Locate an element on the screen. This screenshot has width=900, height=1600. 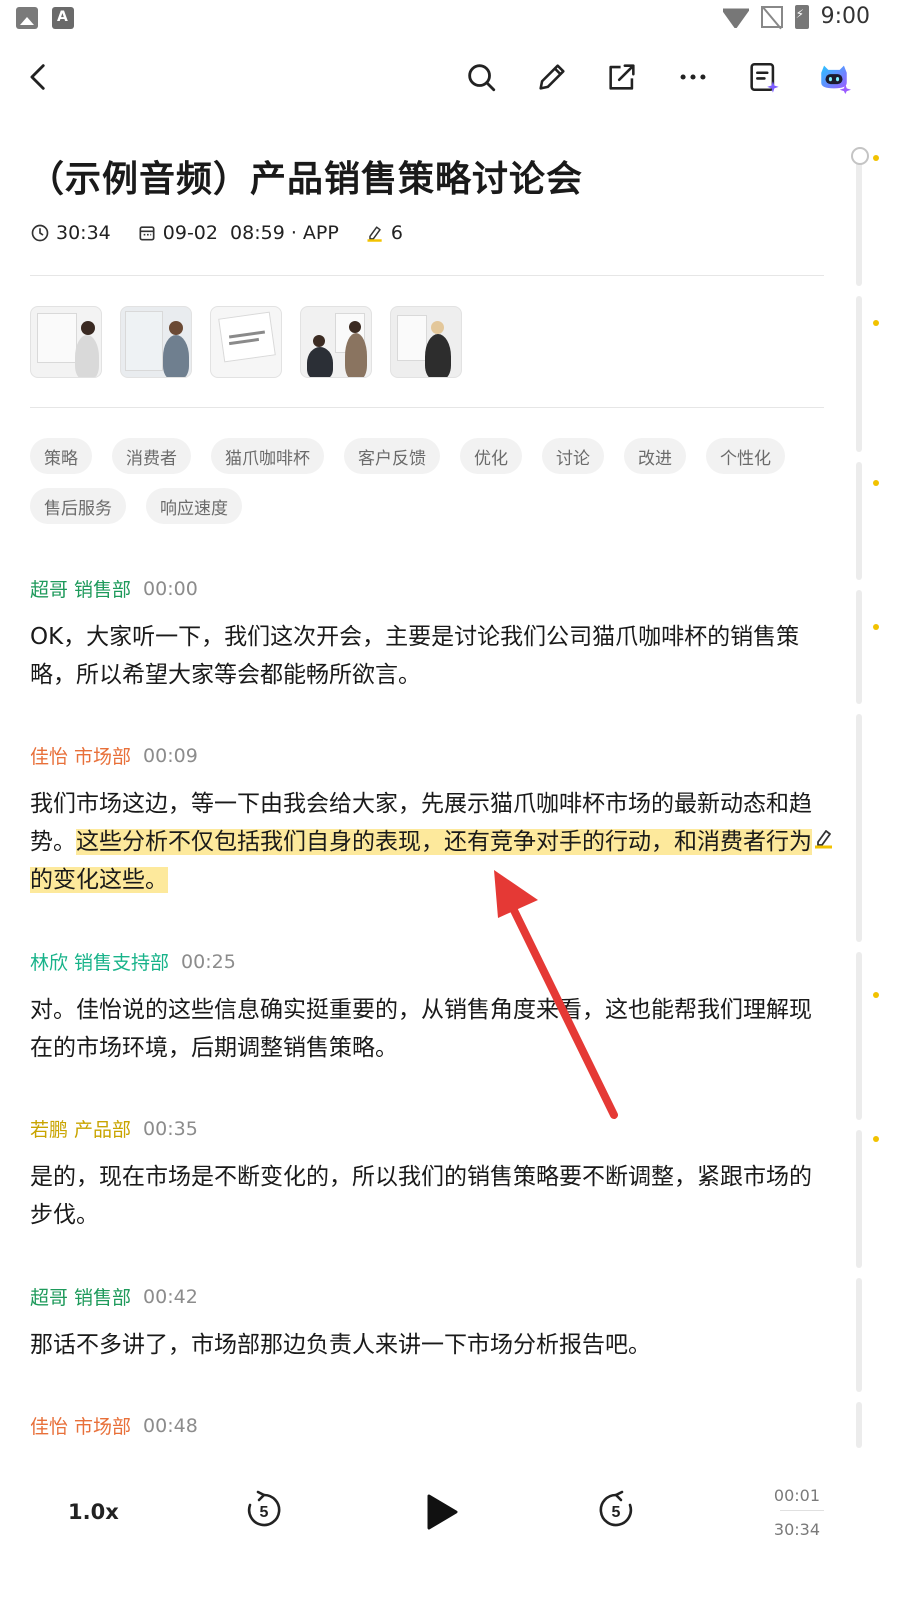
recording-meta: 30:34 09-02 08:59 · APP 6 is located at coordinates (229, 233).